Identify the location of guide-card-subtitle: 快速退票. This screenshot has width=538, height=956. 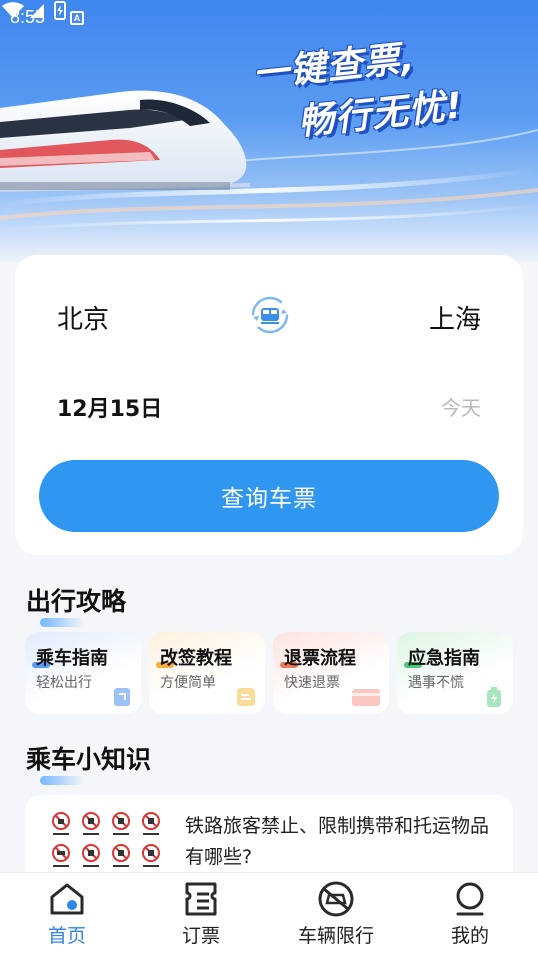
(312, 683).